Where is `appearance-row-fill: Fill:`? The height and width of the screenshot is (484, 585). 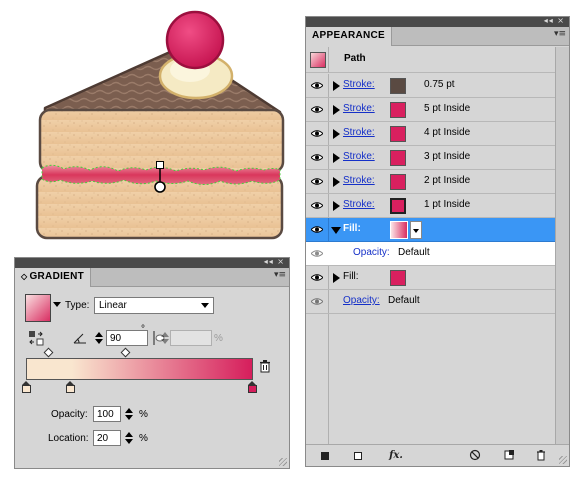 appearance-row-fill: Fill: is located at coordinates (437, 278).